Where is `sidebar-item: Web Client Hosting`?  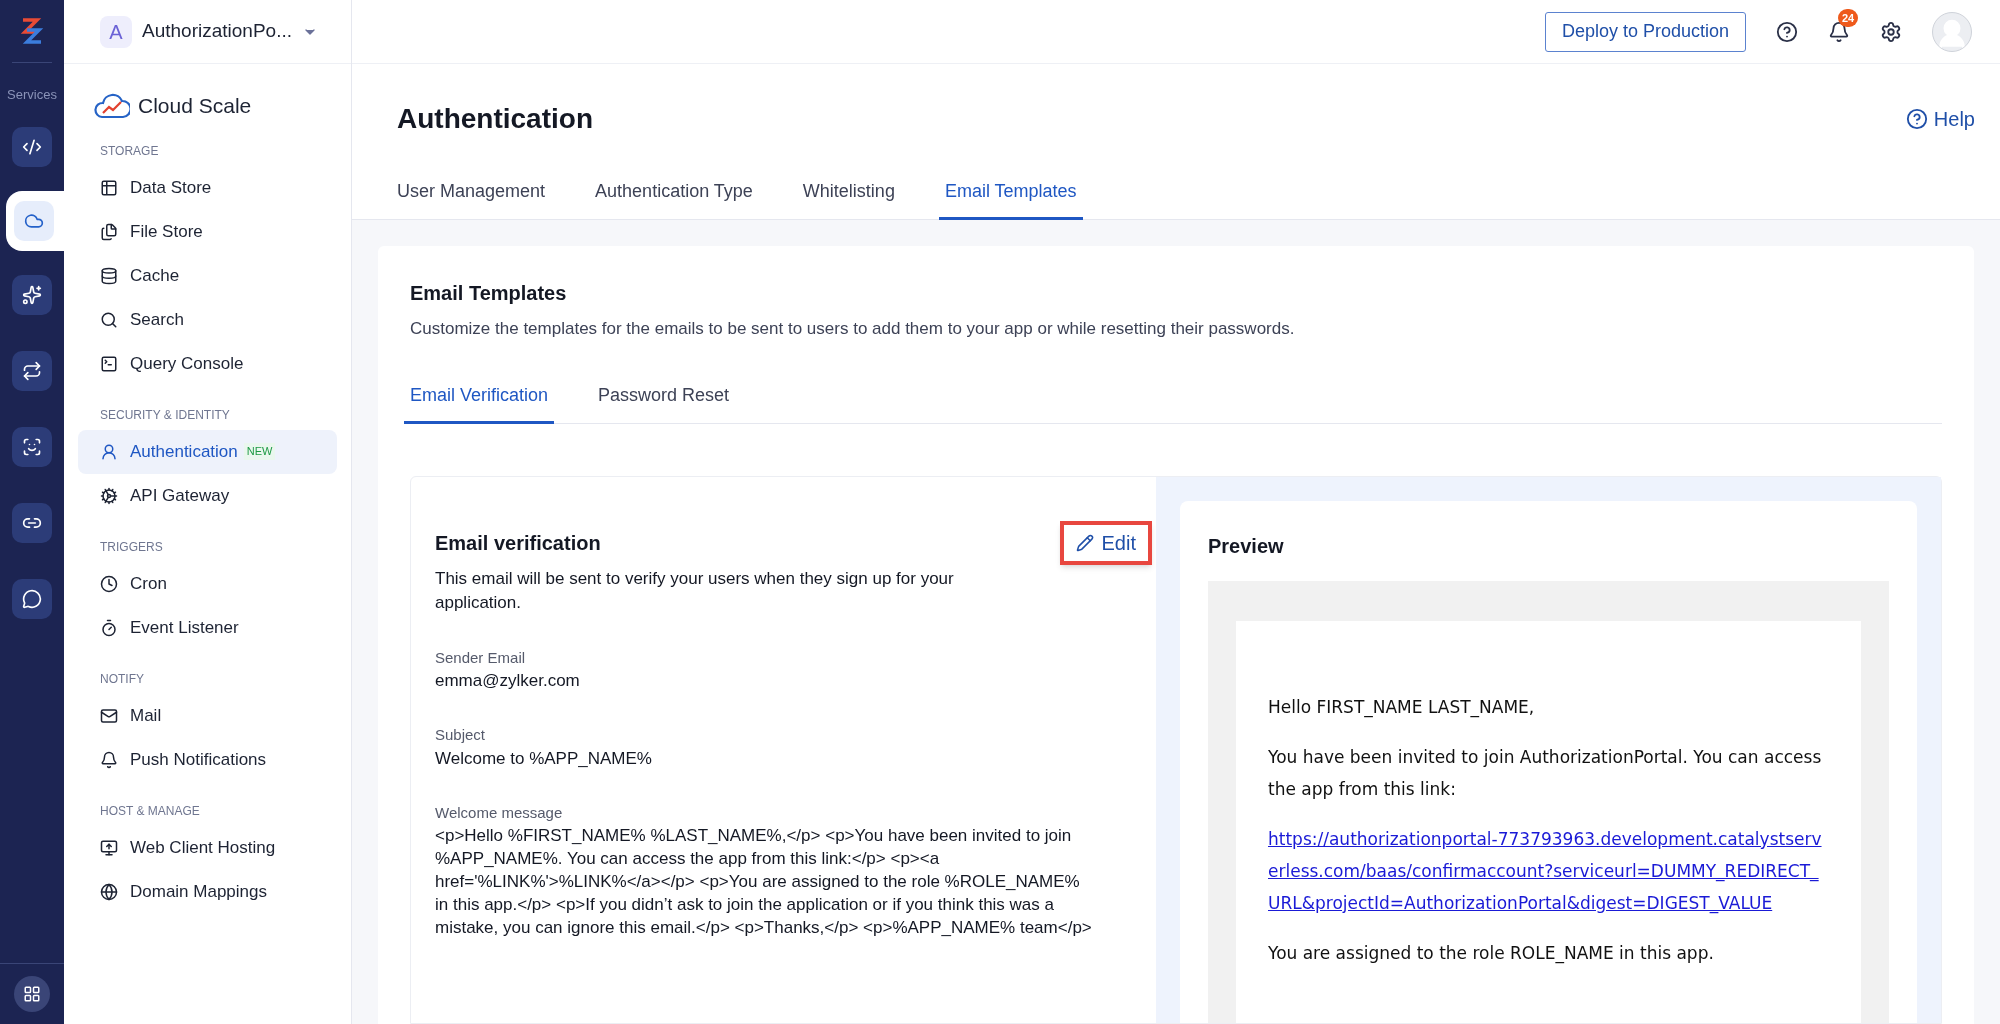
sidebar-item: Web Client Hosting is located at coordinates (207, 847).